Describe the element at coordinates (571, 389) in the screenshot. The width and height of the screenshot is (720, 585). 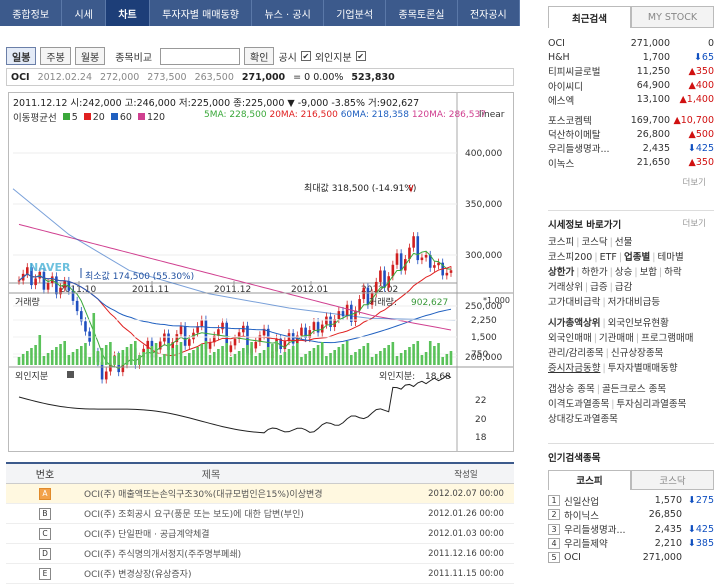
I see `shortcut-link: 갭상승 종목` at that location.